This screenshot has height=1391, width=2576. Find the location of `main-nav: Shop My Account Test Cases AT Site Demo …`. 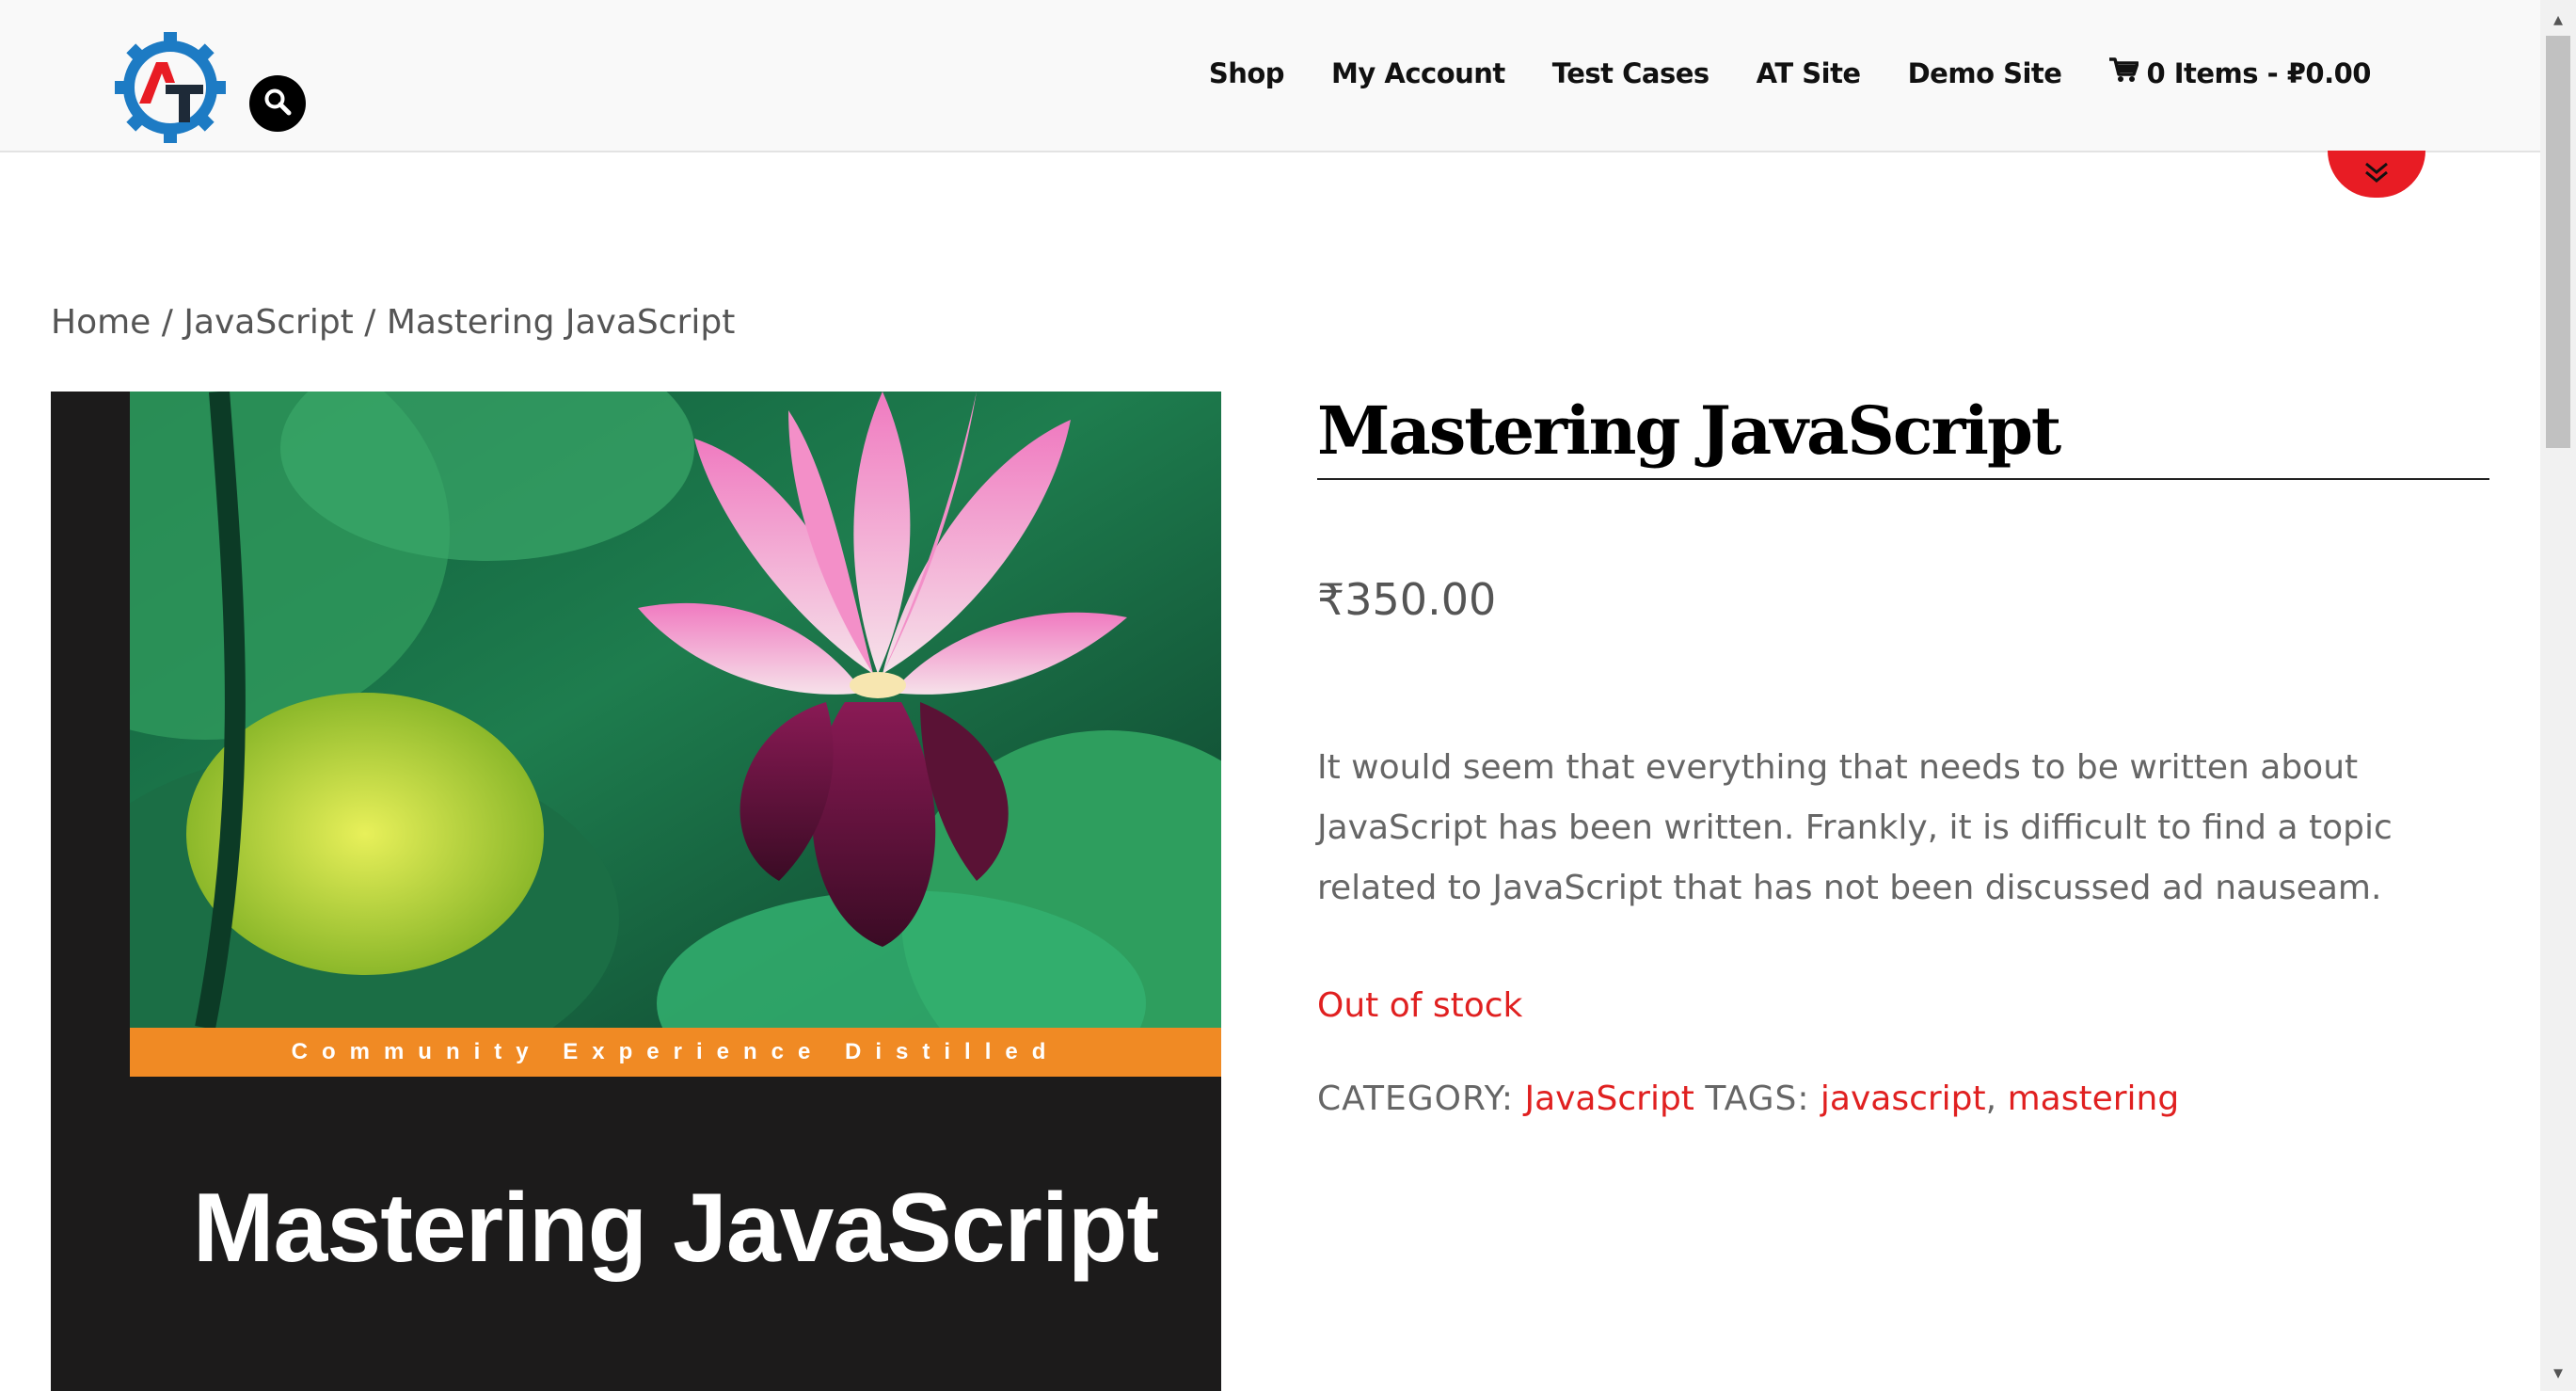

main-nav: Shop My Account Test Cases AT Site Demo … is located at coordinates (1767, 73).